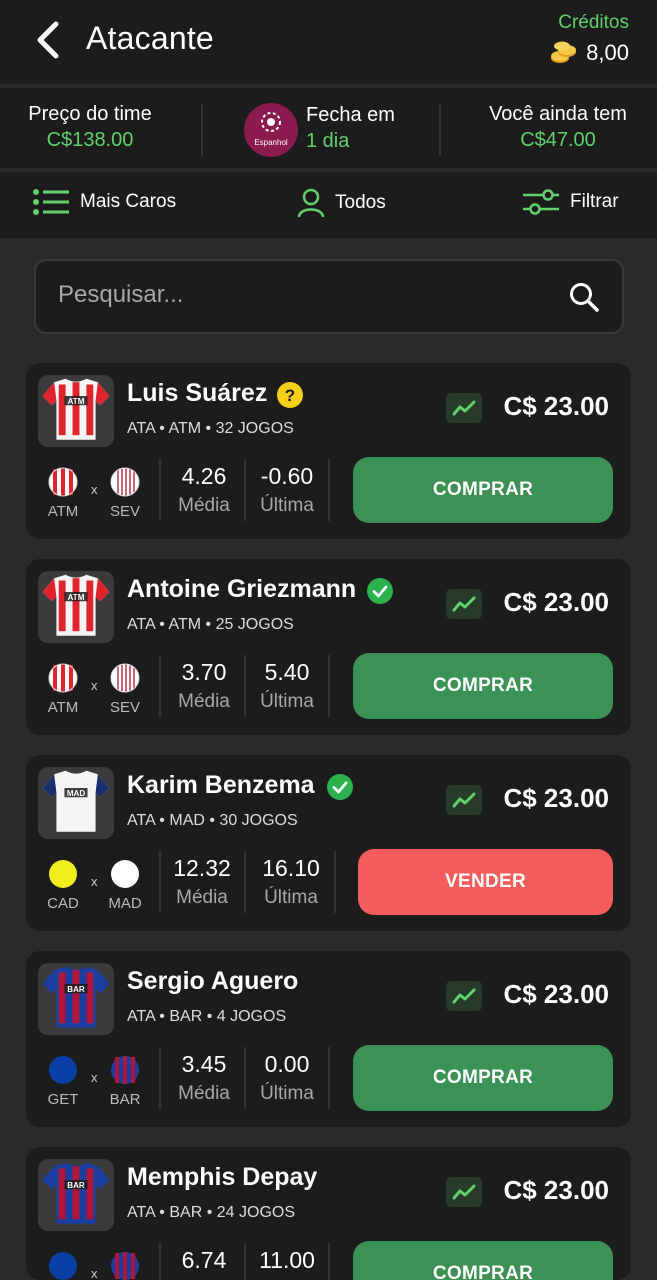  I want to click on search-box, so click(329, 296).